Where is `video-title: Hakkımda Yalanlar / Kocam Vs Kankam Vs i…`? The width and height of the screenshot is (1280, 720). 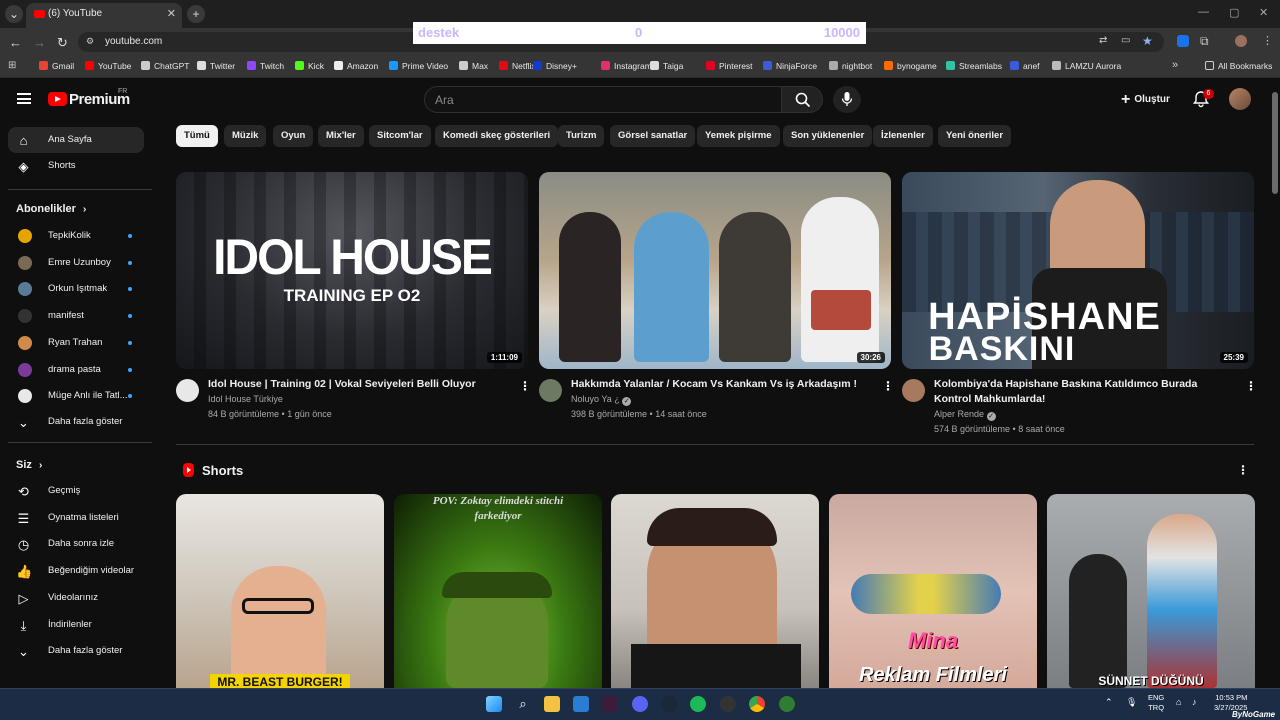 video-title: Hakkımda Yalanlar / Kocam Vs Kankam Vs i… is located at coordinates (721, 384).